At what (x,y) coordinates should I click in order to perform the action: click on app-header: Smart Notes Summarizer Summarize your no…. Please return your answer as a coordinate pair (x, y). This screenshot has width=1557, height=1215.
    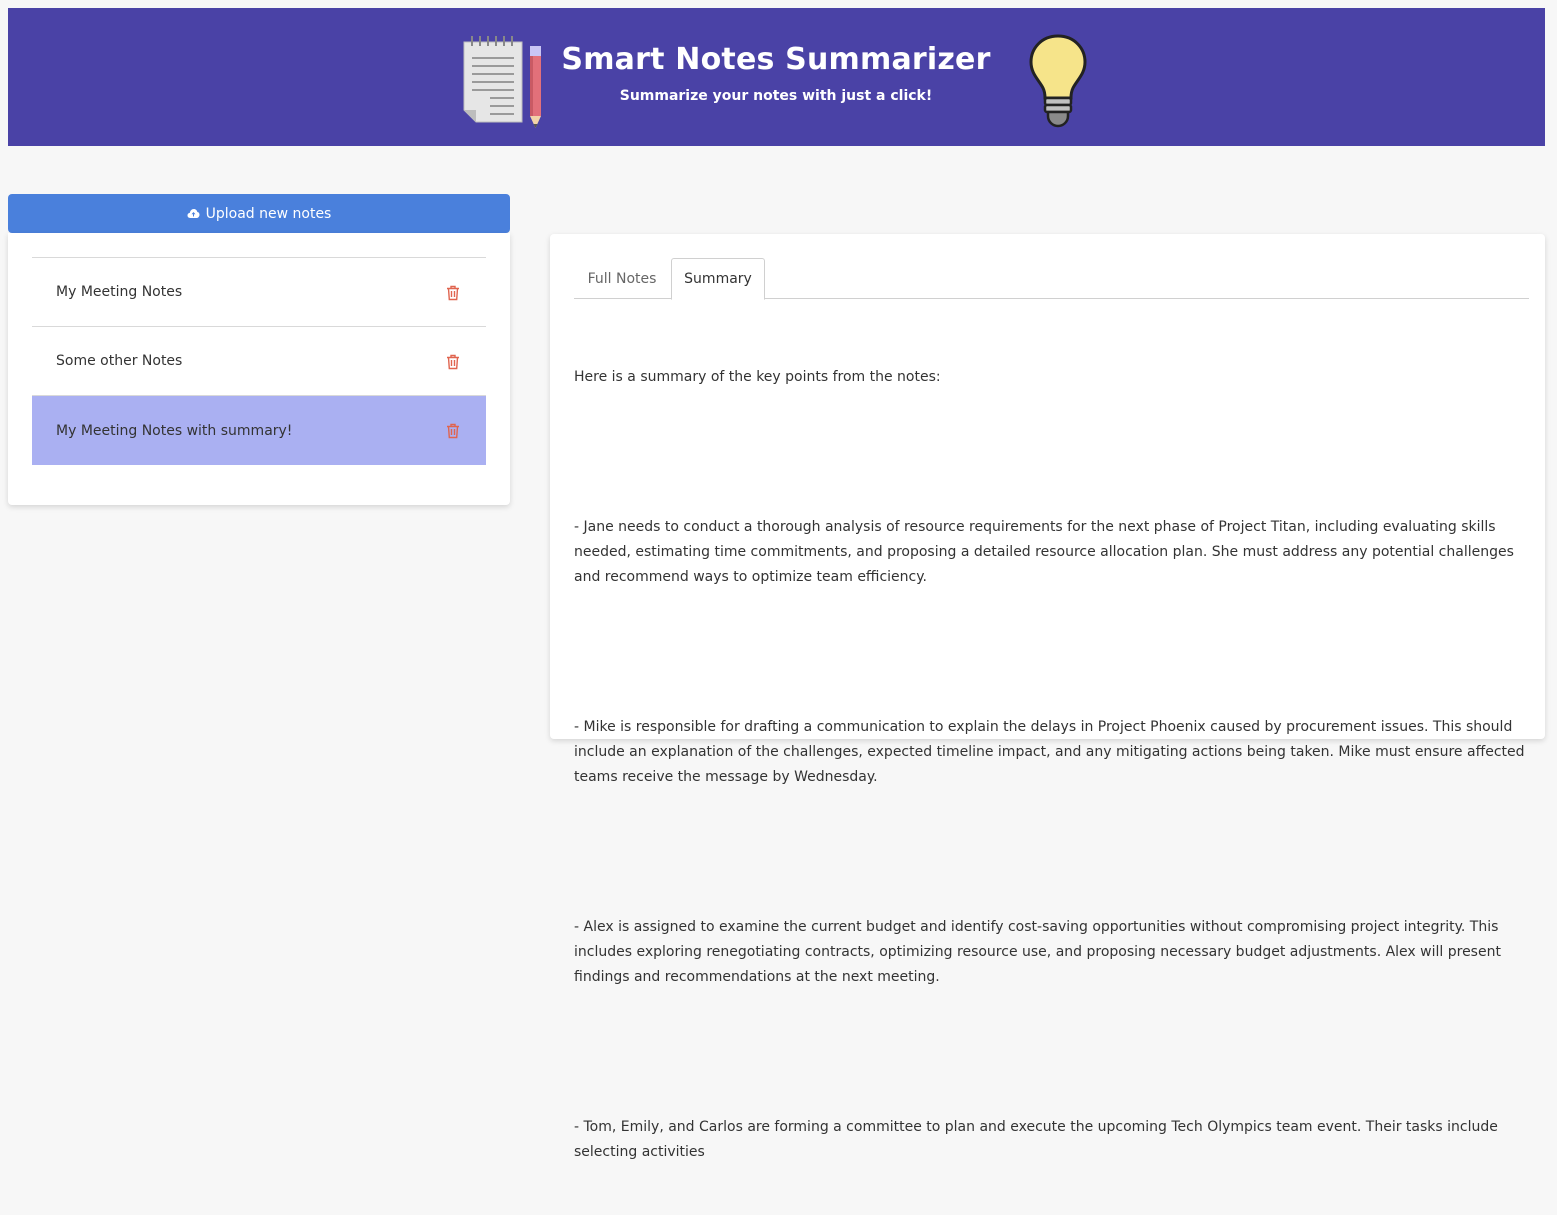
    Looking at the image, I should click on (776, 77).